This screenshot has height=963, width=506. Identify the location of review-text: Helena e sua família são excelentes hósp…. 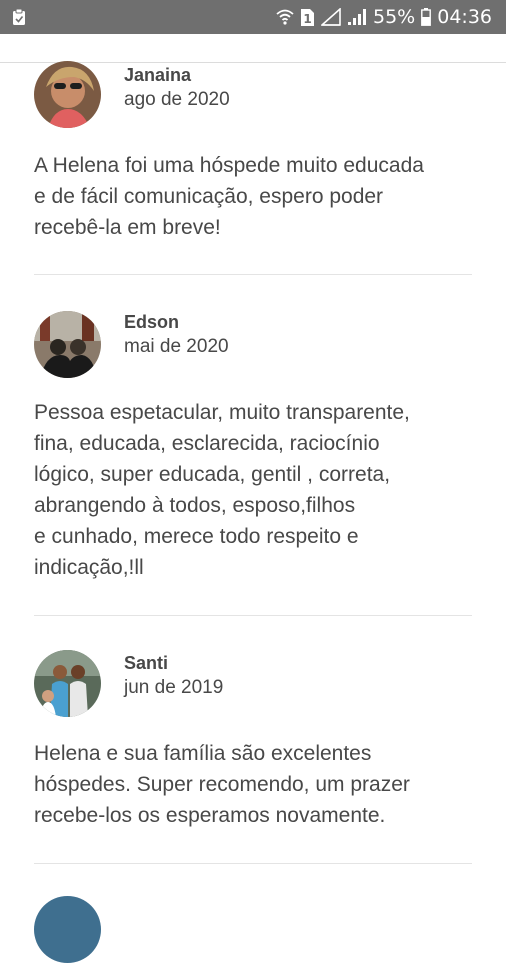
(222, 784).